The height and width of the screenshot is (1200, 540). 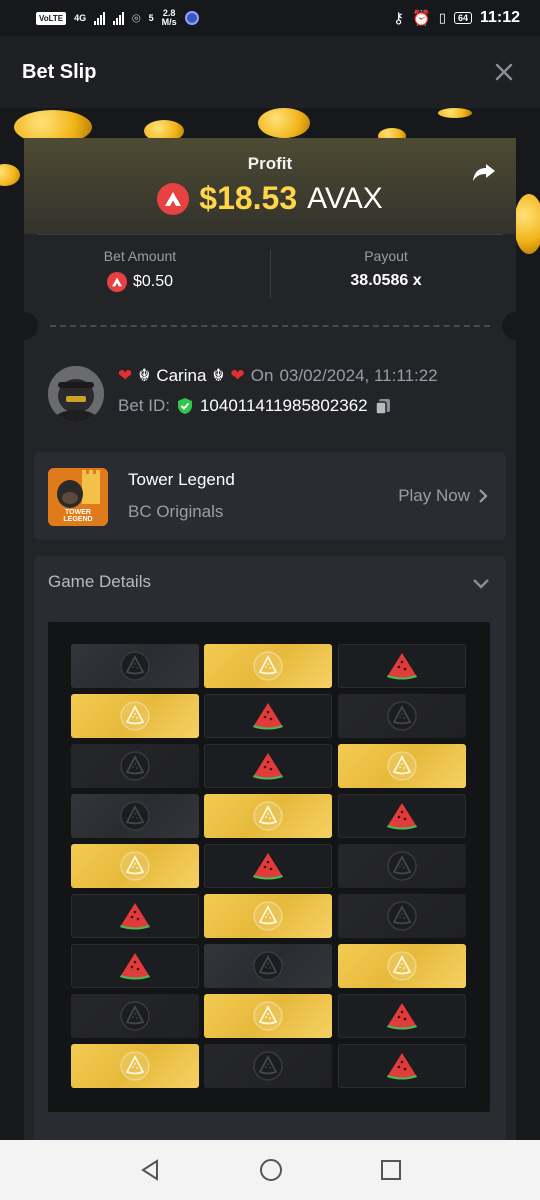 I want to click on net-speed: 2.8 M/s, so click(x=169, y=17).